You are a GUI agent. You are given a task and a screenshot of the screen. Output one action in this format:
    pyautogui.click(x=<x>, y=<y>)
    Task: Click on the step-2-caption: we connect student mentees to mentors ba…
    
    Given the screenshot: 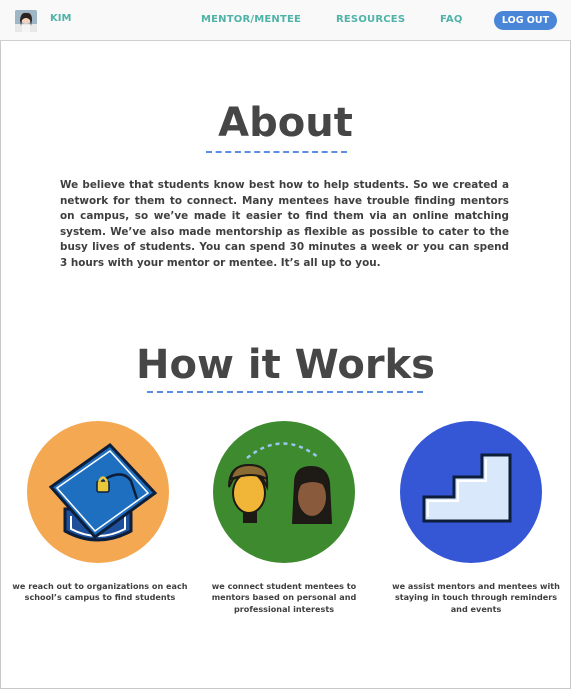 What is the action you would take?
    pyautogui.click(x=284, y=597)
    